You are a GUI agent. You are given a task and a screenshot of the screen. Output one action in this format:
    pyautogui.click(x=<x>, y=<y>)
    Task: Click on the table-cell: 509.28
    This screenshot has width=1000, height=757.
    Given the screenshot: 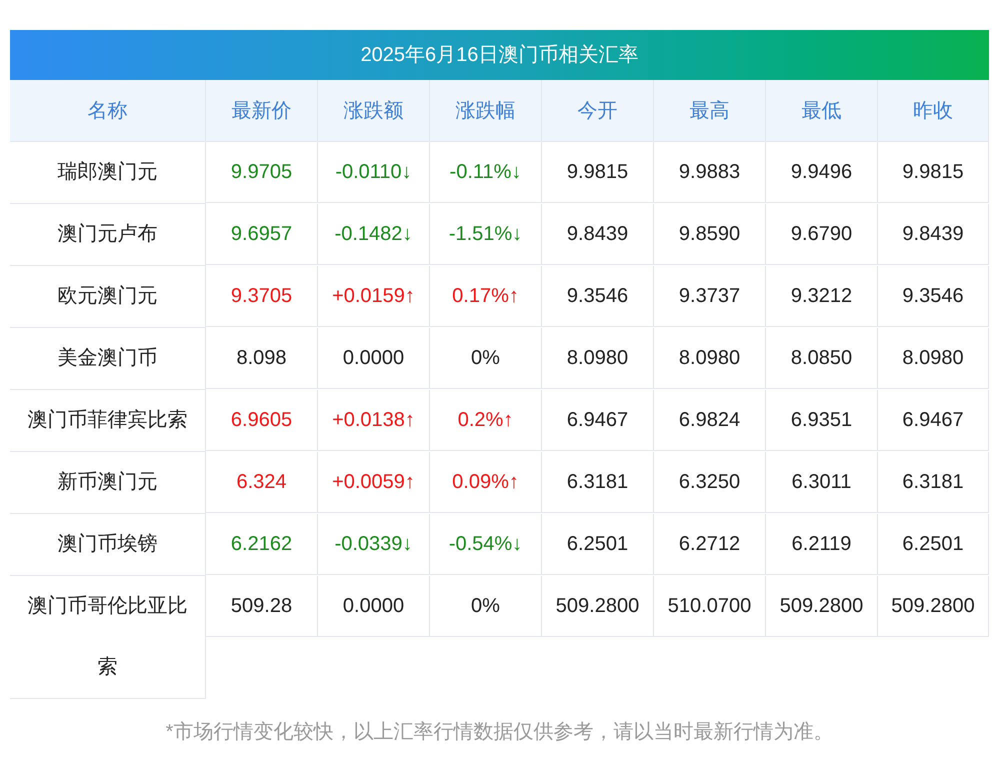 What is the action you would take?
    pyautogui.click(x=262, y=606)
    